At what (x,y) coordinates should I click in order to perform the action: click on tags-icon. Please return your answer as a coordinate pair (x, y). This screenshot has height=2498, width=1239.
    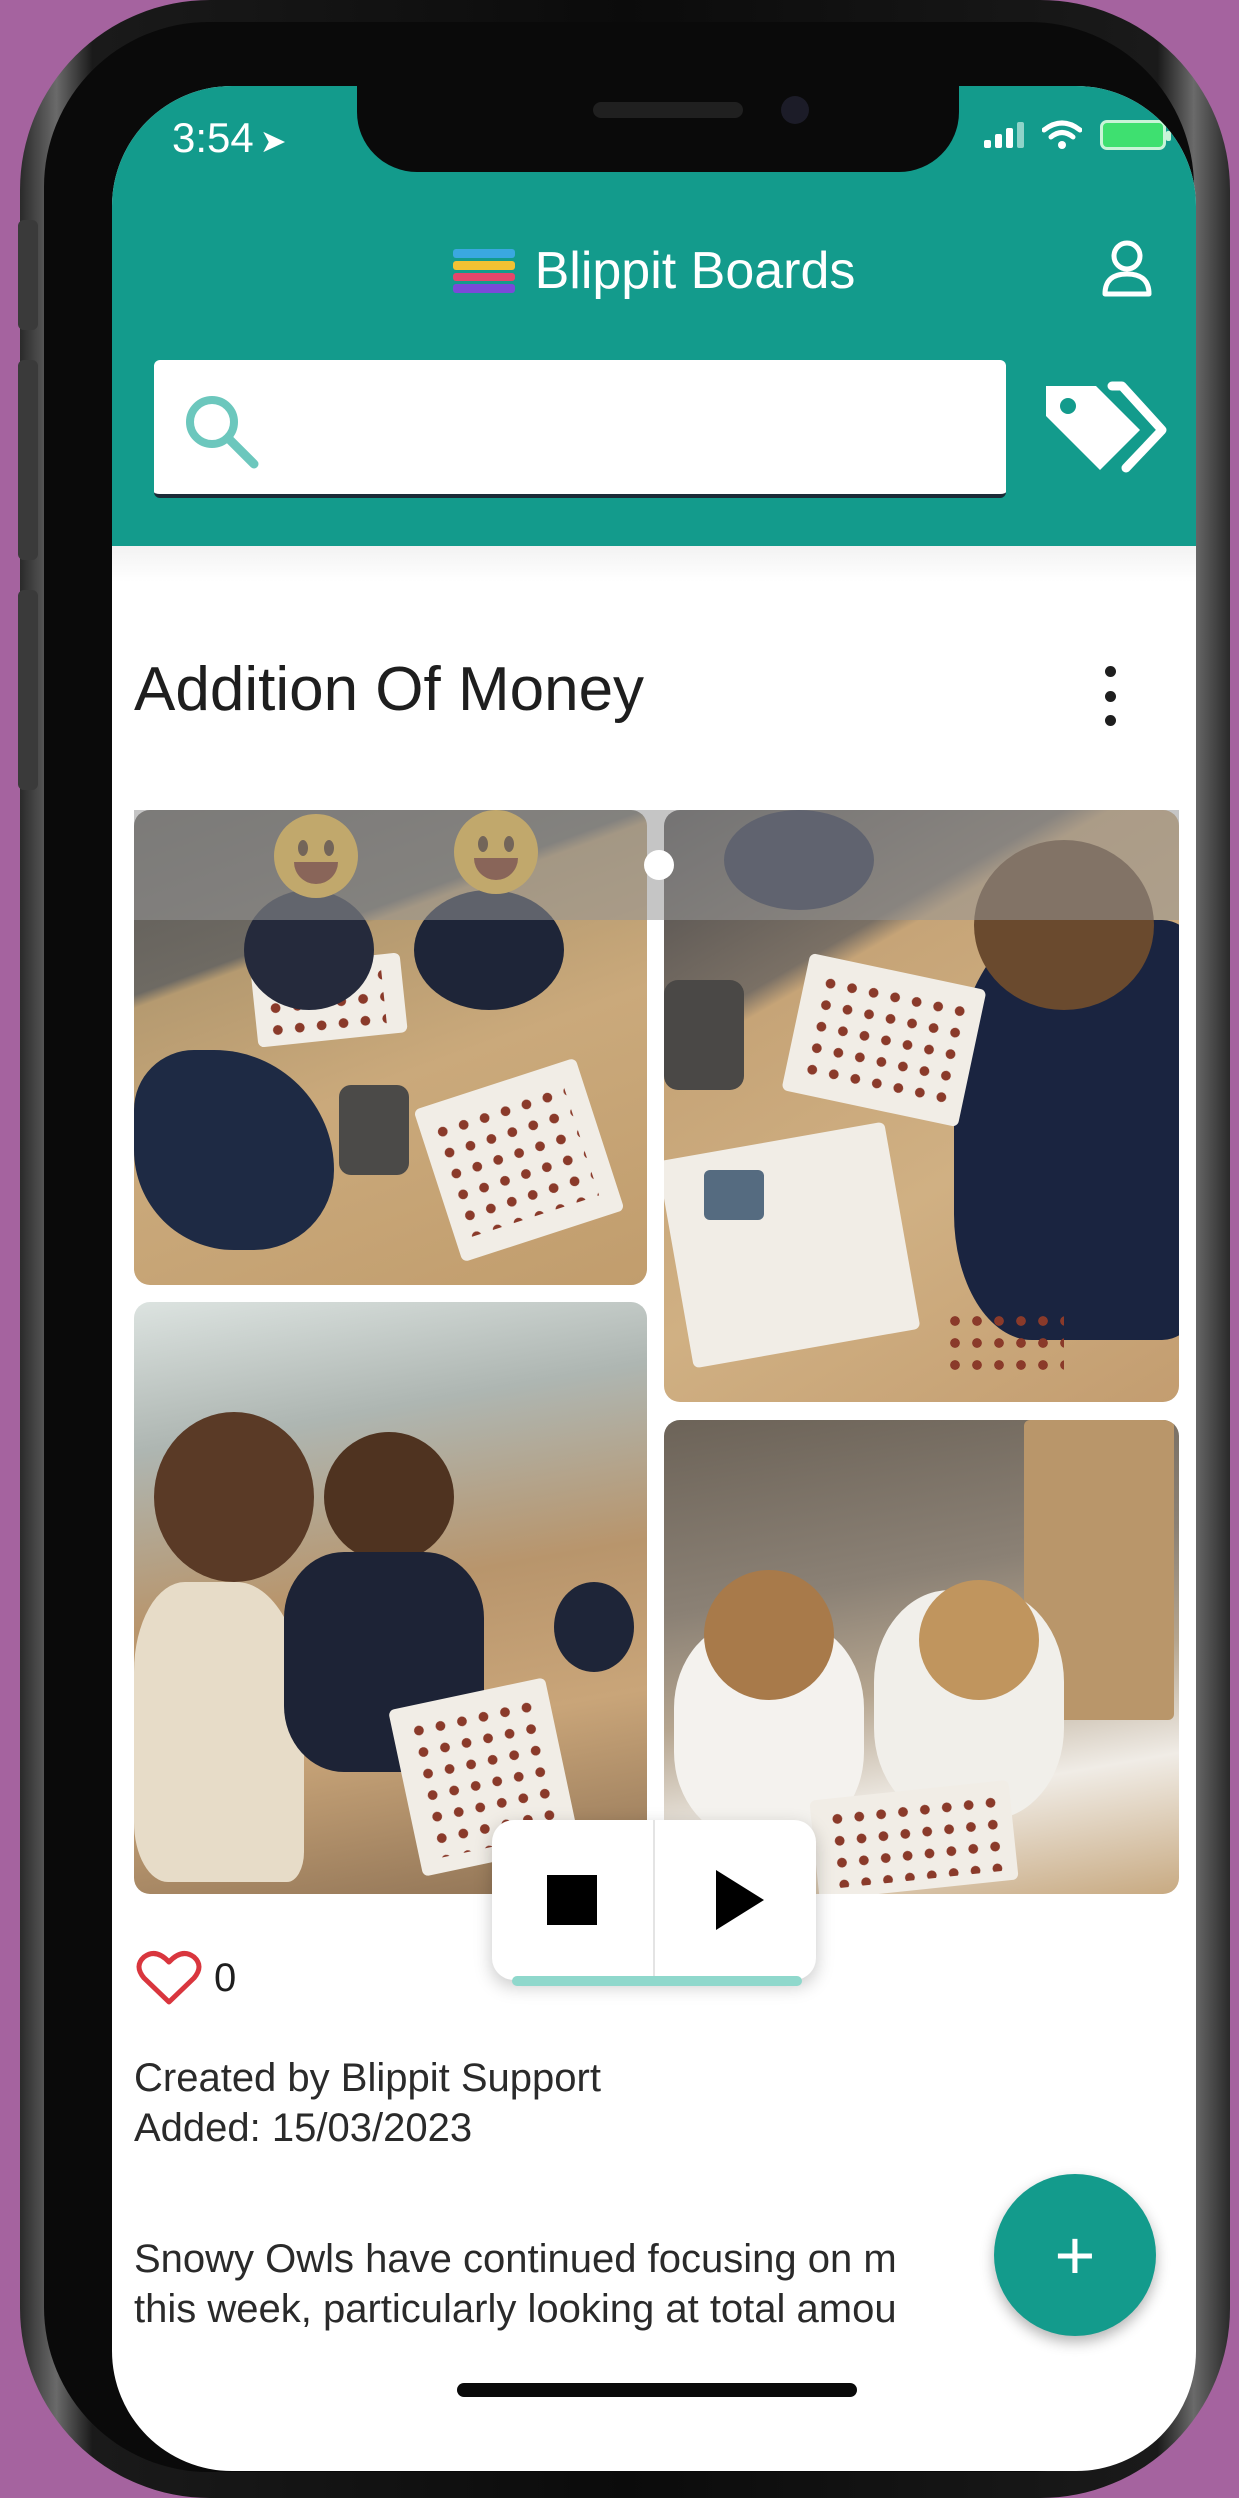
    Looking at the image, I should click on (1103, 431).